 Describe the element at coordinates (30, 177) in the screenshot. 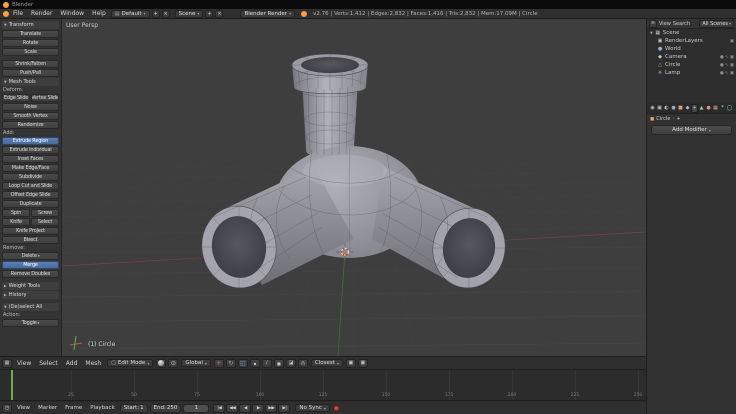

I see `tool-button-subdivide: Subdivide` at that location.